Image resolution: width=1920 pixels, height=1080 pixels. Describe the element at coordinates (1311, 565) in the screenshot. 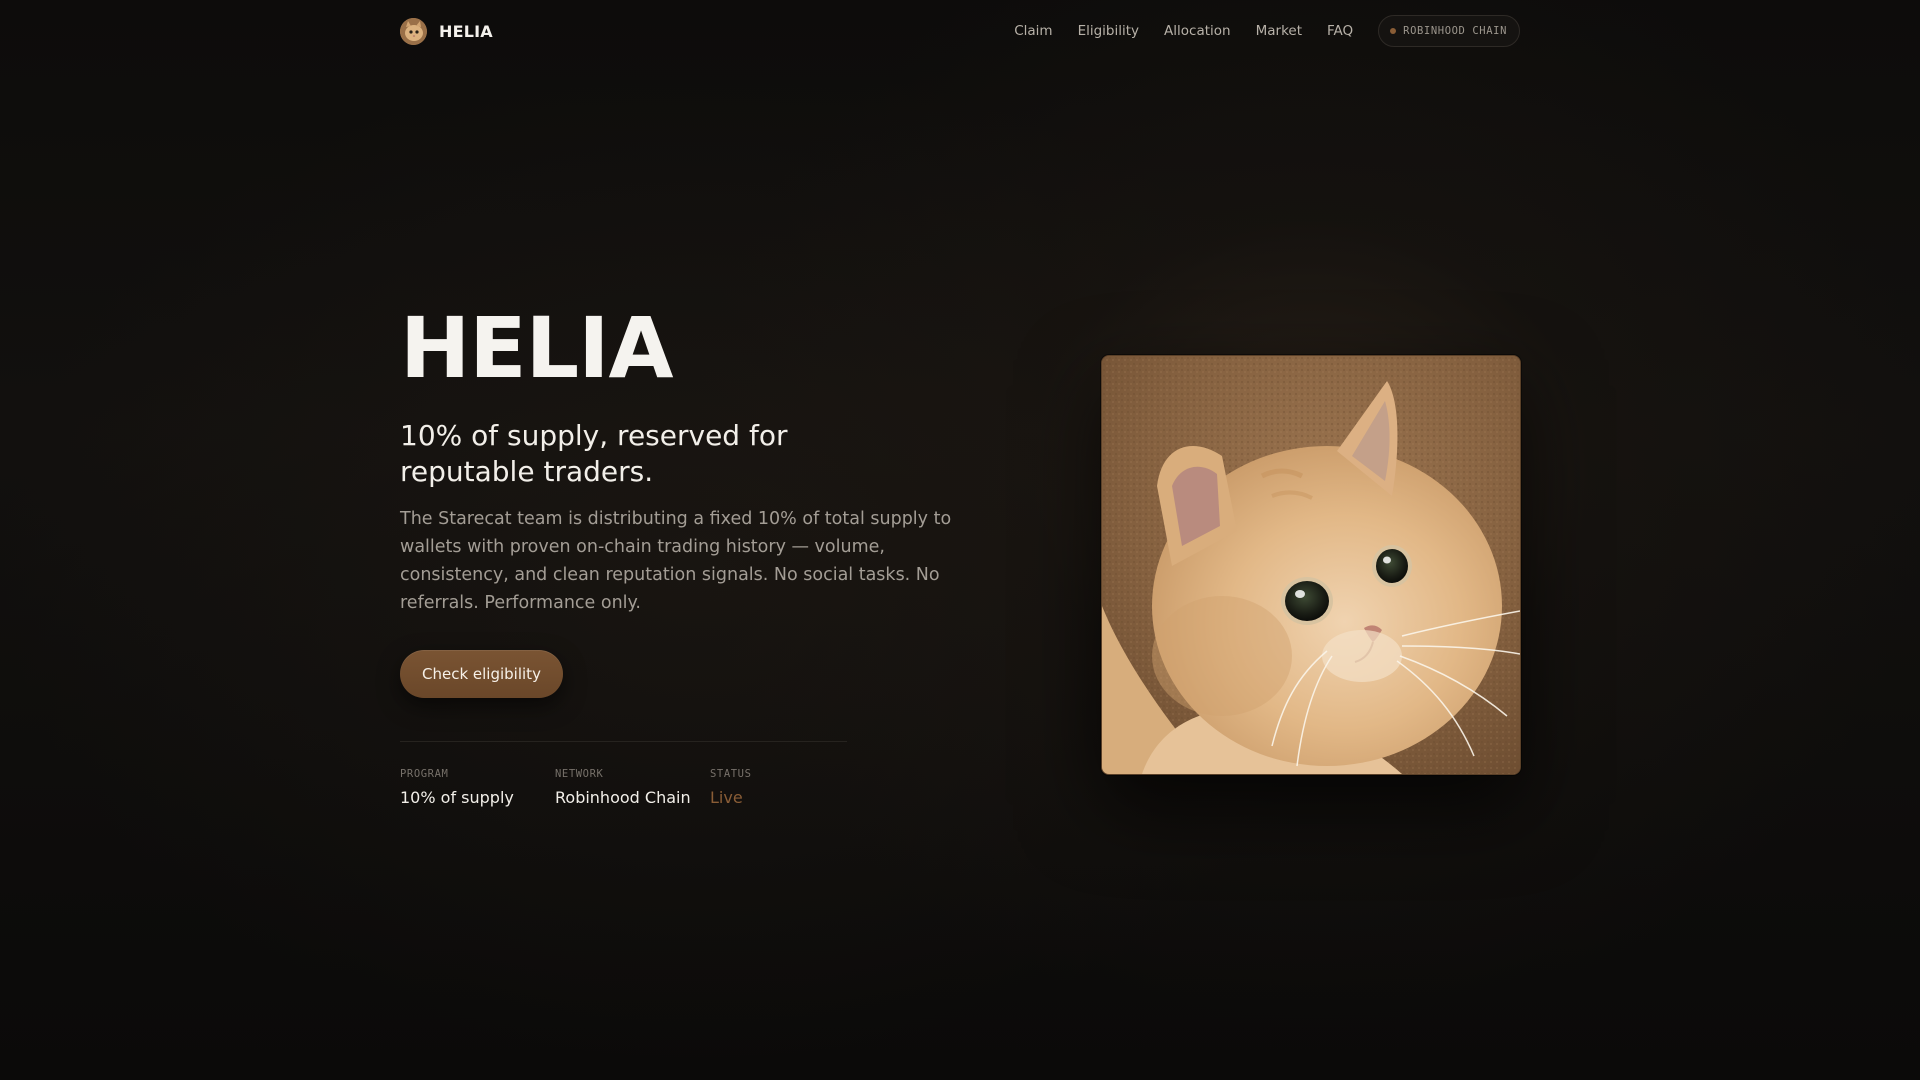

I see `starecat-photo` at that location.